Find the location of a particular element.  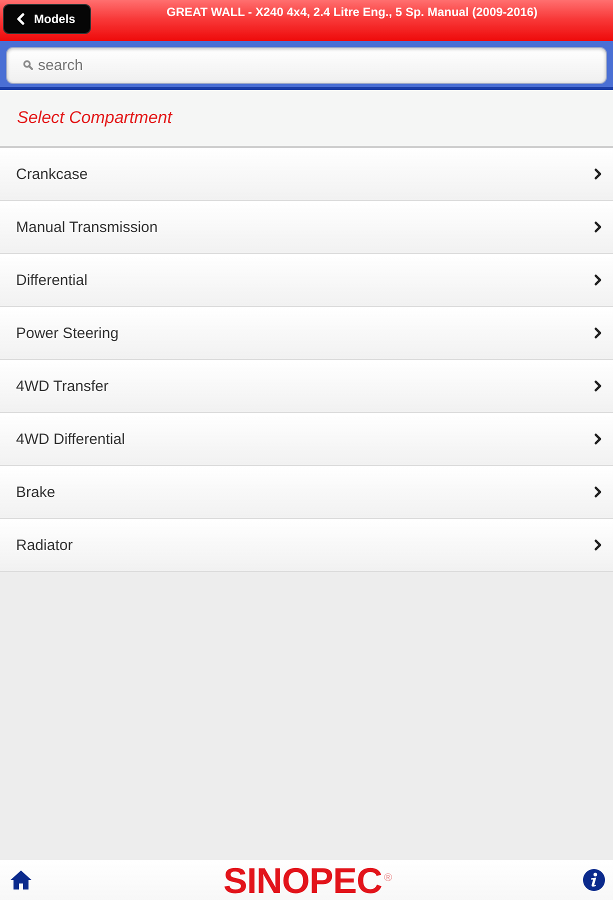

page-title: GREAT WALL - X240 4x4, 2.4 Litre Eng., 5 Sp. Manual (2009-2016) is located at coordinates (351, 12).